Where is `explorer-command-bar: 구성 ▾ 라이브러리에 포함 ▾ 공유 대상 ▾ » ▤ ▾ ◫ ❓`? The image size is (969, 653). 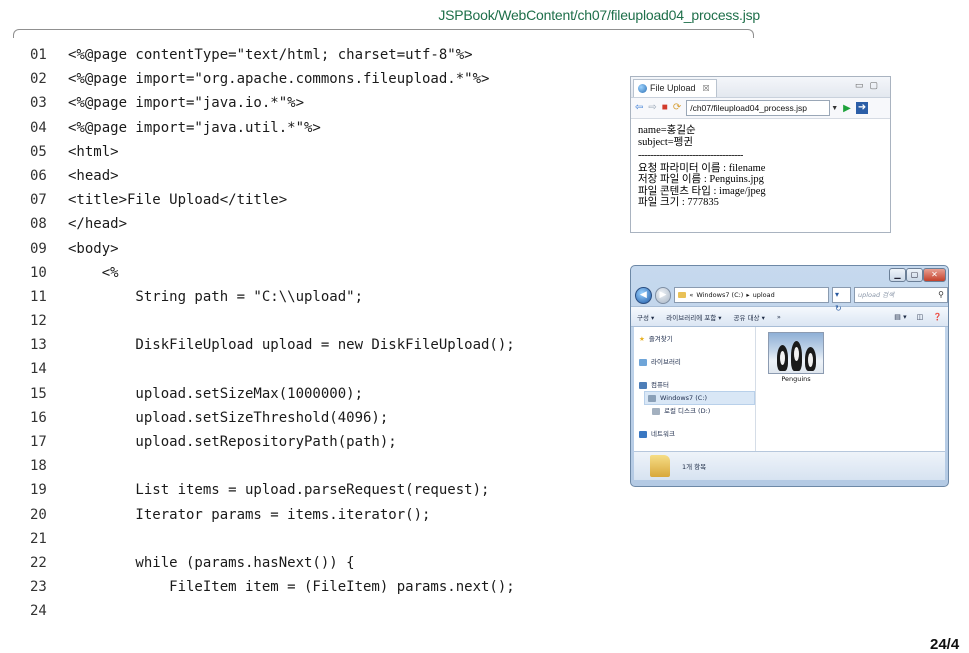
explorer-command-bar: 구성 ▾ 라이브러리에 포함 ▾ 공유 대상 ▾ » ▤ ▾ ◫ ❓ is located at coordinates (789, 316).